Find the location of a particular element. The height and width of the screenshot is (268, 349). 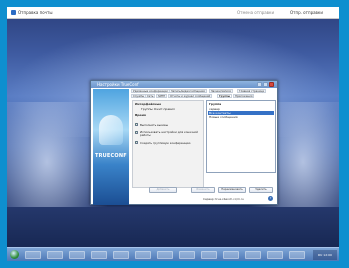

tab-remote-conferences: Удаленные конференции is located at coordinates (150, 91).